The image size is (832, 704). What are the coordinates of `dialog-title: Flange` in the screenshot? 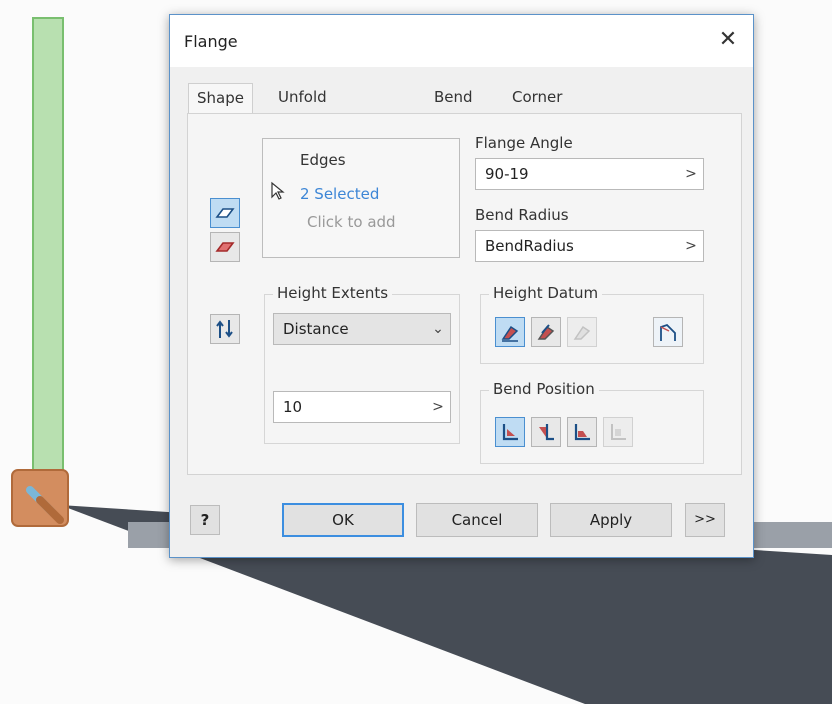 It's located at (211, 41).